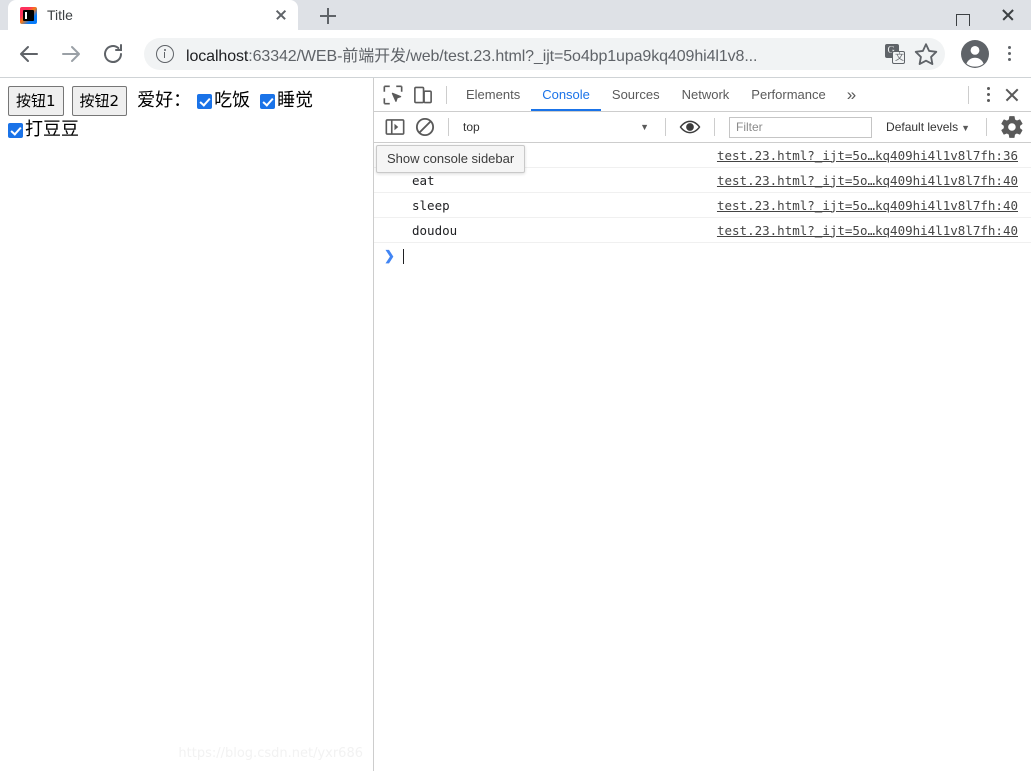 The width and height of the screenshot is (1031, 771). What do you see at coordinates (268, 101) in the screenshot?
I see `checkbox-sleep` at bounding box center [268, 101].